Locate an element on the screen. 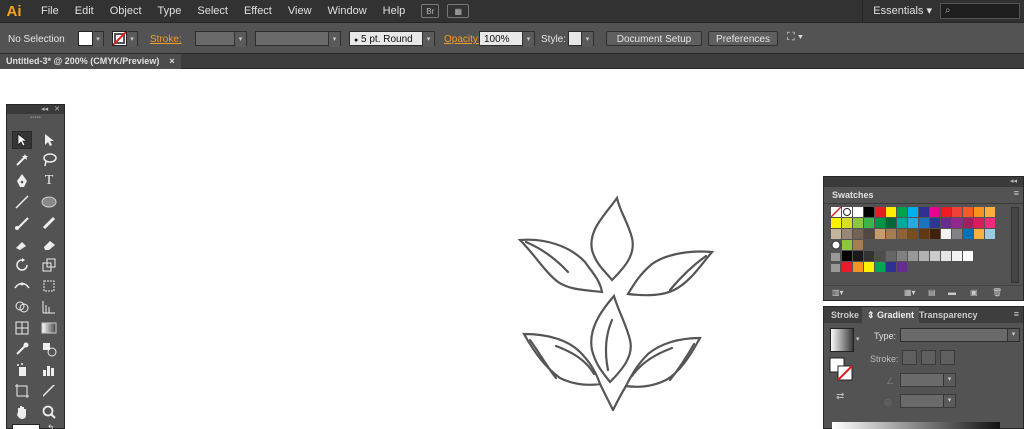  zoom-tool-icon is located at coordinates (49, 412).